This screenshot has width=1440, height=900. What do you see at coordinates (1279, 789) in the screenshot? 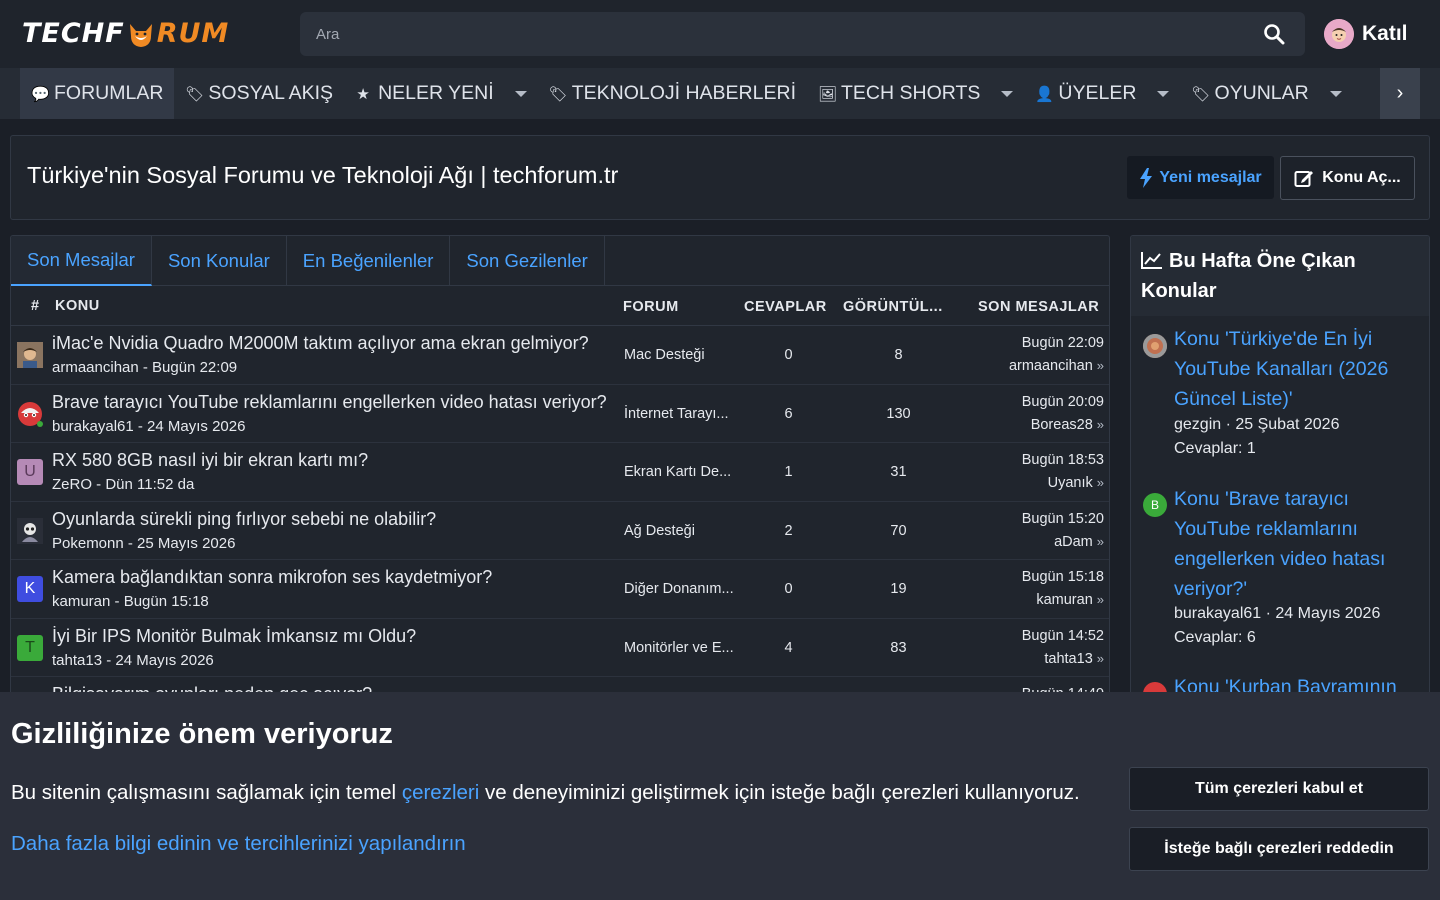
I see `accept-all-cookies-button: Tüm çerezleri kabul et` at bounding box center [1279, 789].